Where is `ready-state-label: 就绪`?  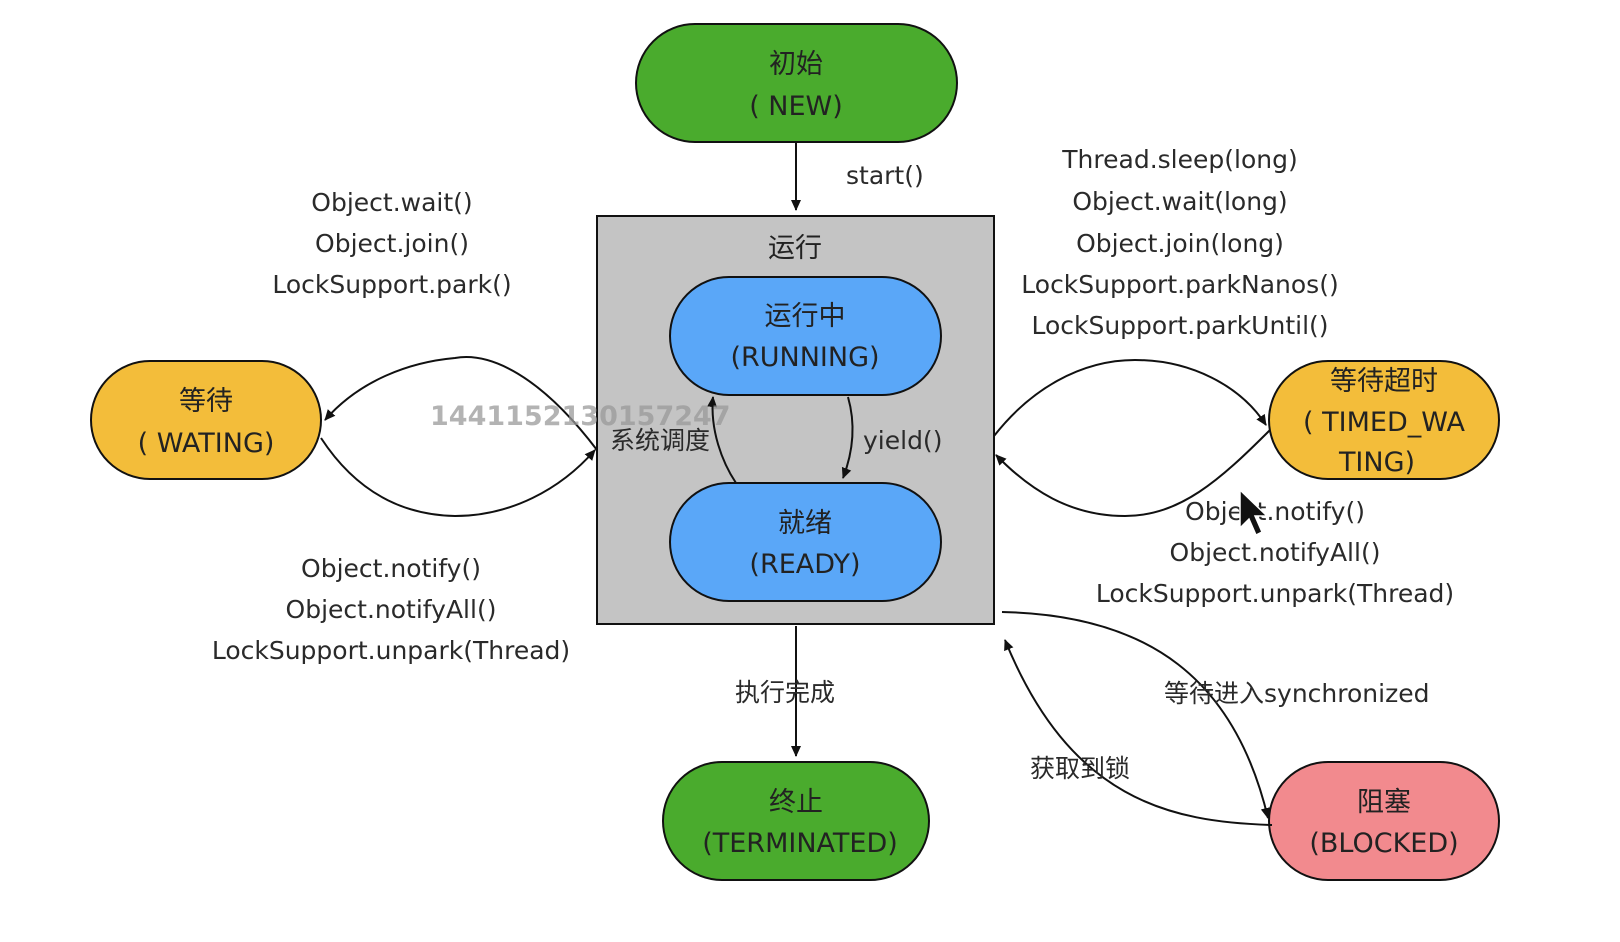
ready-state-label: 就绪 is located at coordinates (805, 523).